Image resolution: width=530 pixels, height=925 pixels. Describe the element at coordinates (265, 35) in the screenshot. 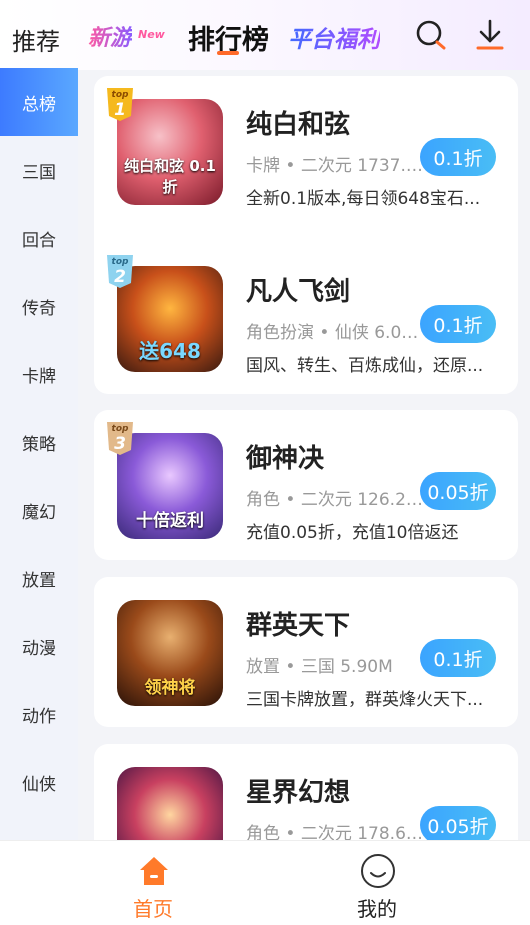

I see `top-header: 推荐 新游 New 排行榜 平台福利` at that location.